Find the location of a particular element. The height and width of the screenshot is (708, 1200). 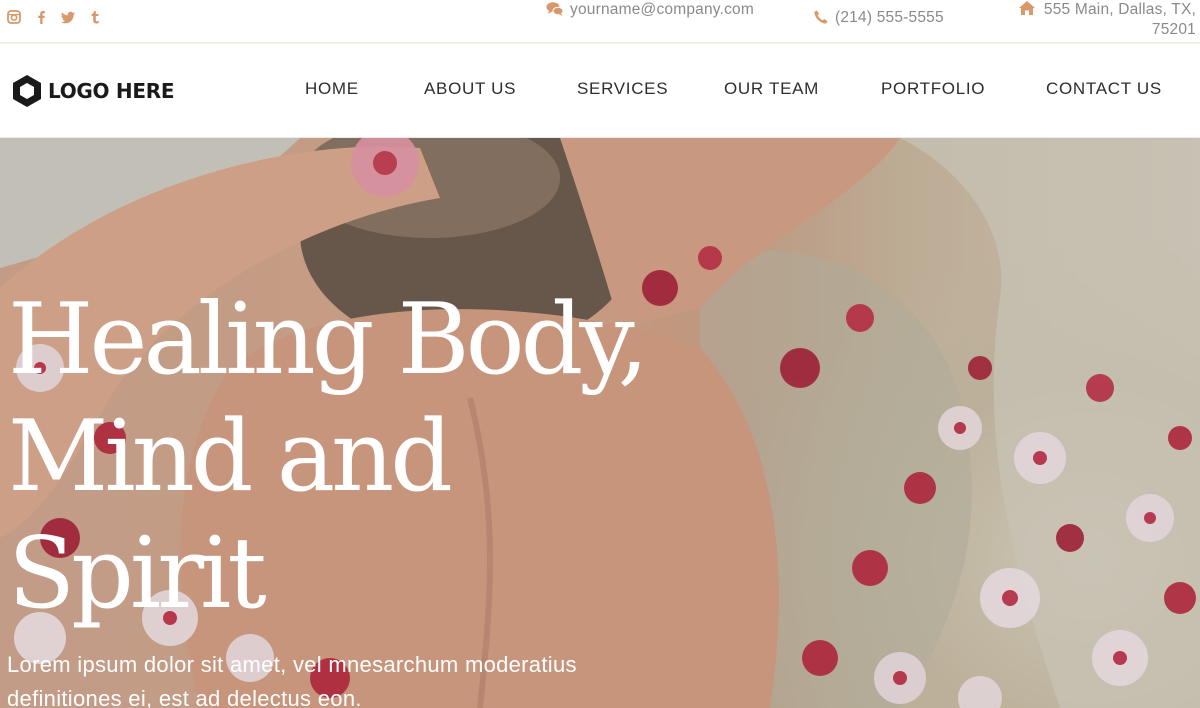

address-text: 555 Main, Dallas, TX, 75201 is located at coordinates (1119, 19).